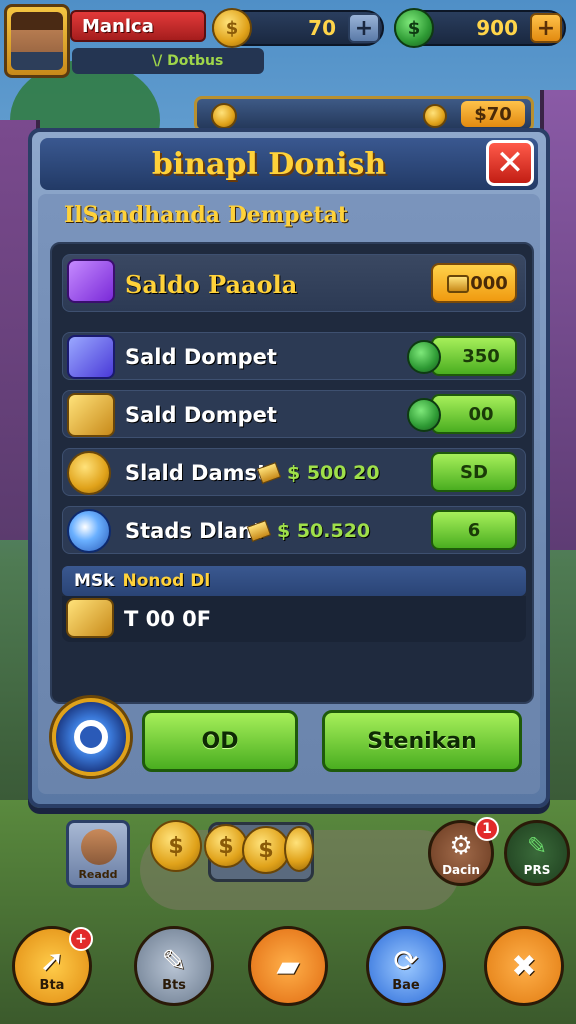  Describe the element at coordinates (91, 281) in the screenshot. I see `purple-gem-icon` at that location.